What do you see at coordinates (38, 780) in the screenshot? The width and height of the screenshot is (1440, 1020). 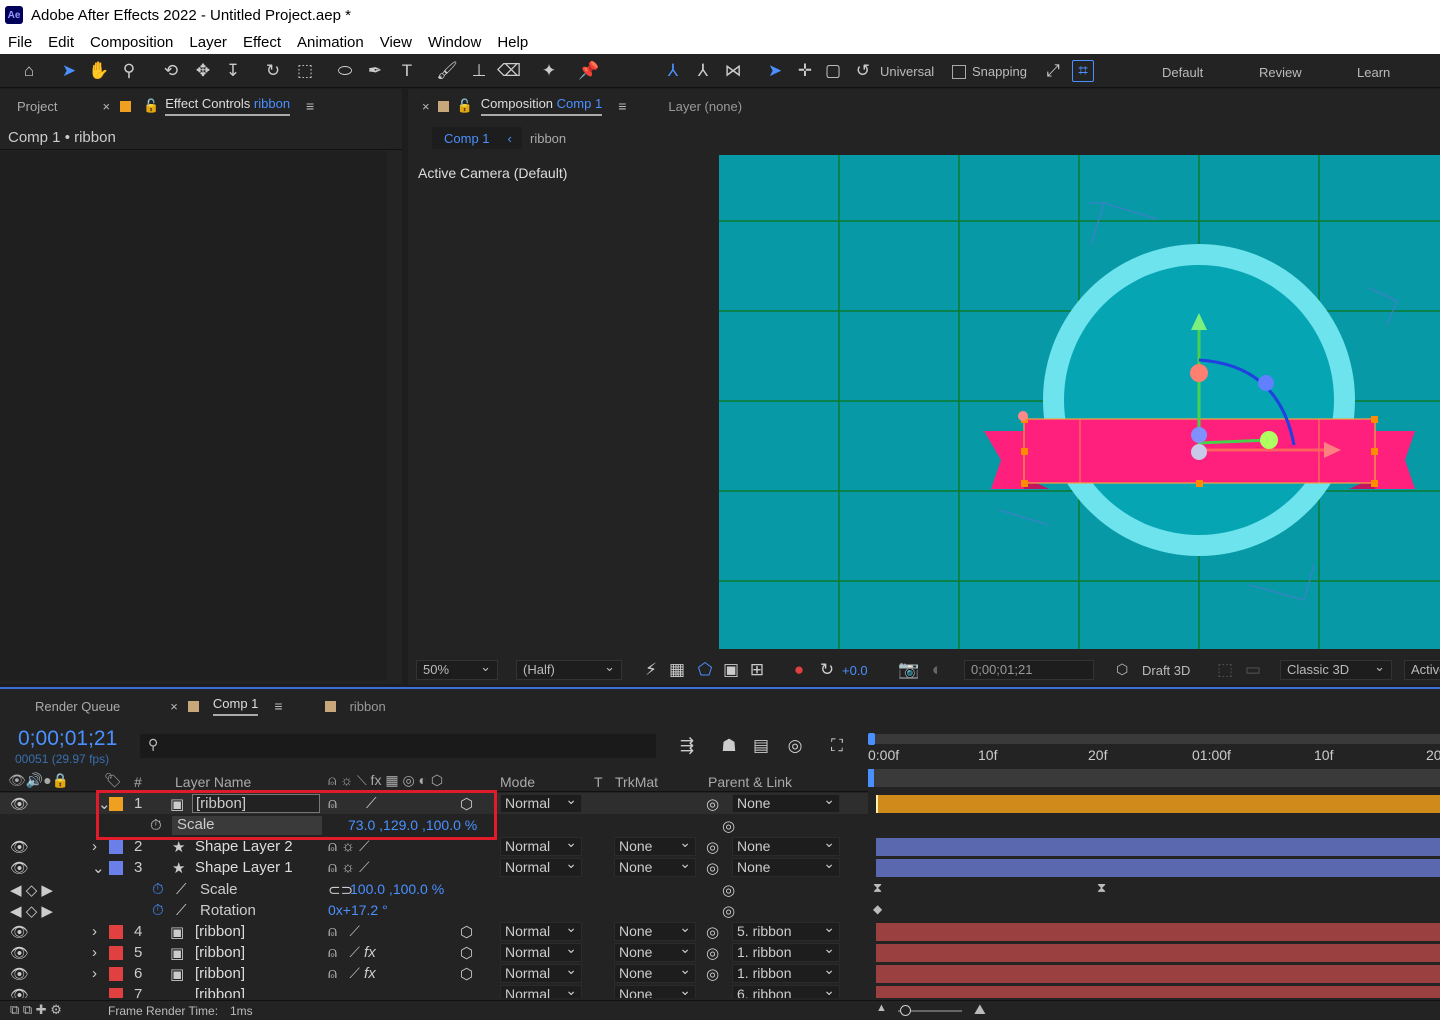 I see `av-features-icon: 👁🔊●🔒` at bounding box center [38, 780].